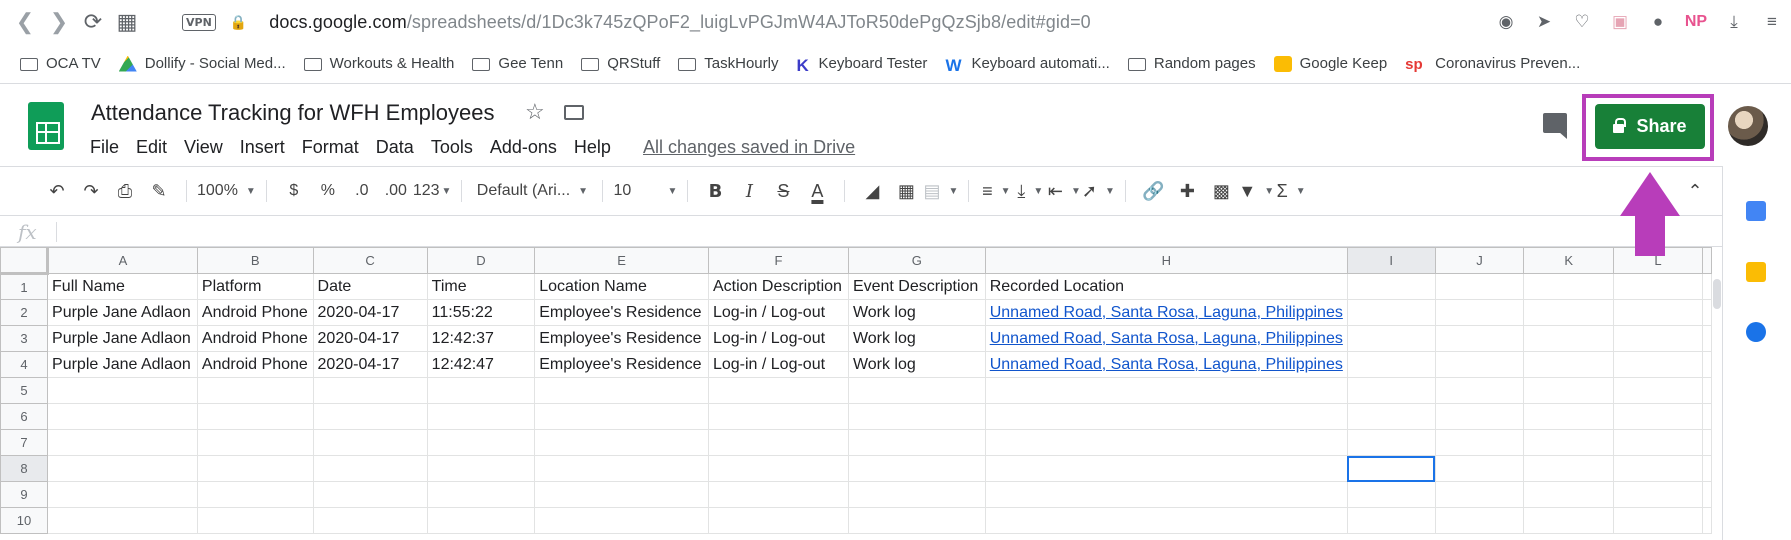  What do you see at coordinates (104, 147) in the screenshot?
I see `menu-item-file: File` at bounding box center [104, 147].